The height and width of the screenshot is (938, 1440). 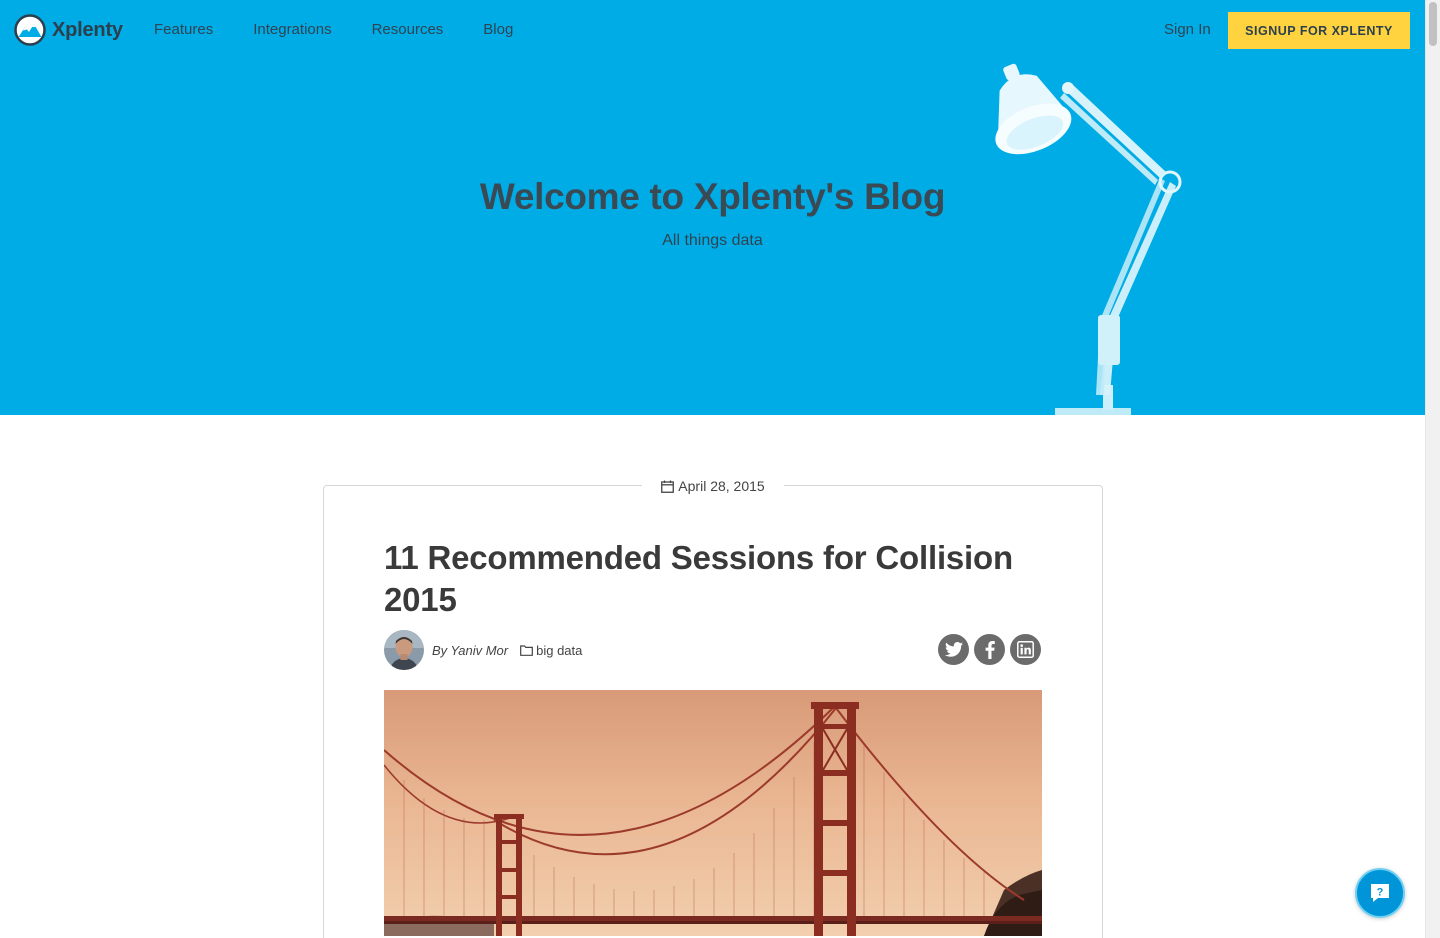 I want to click on author-avatar, so click(x=404, y=650).